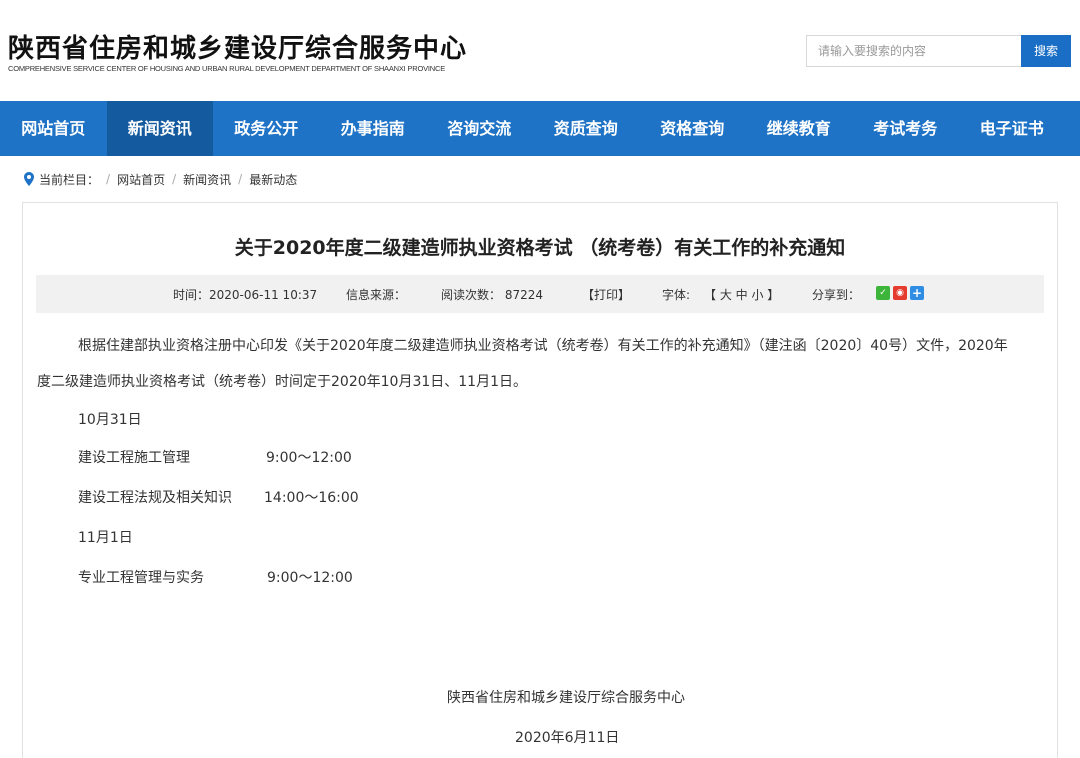 Image resolution: width=1080 pixels, height=758 pixels. I want to click on nav-item-exams: 考试考务, so click(905, 128).